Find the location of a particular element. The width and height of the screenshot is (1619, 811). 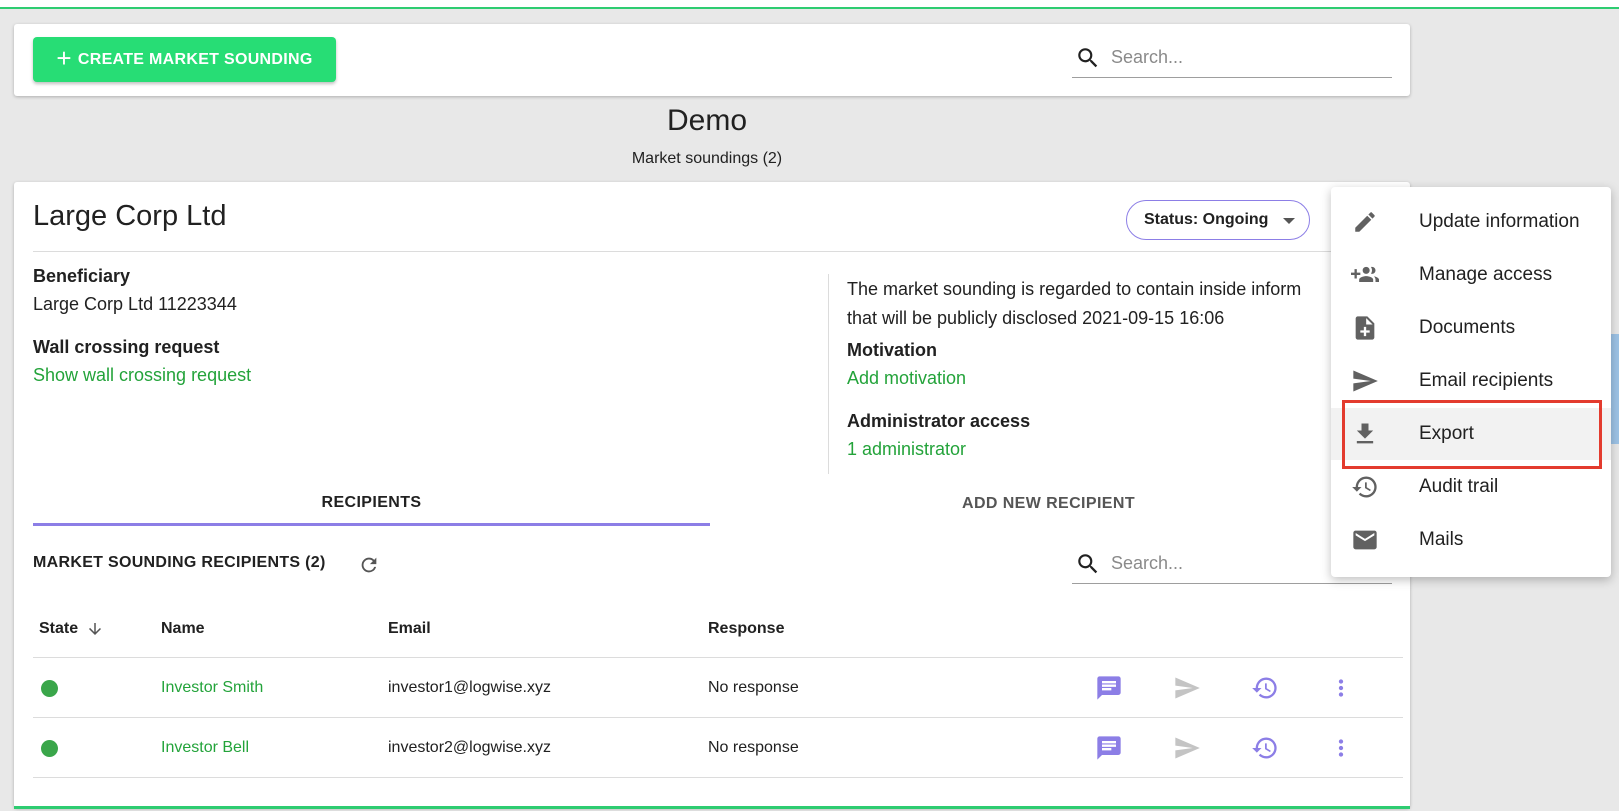

column-header-state: State is located at coordinates (71, 629).